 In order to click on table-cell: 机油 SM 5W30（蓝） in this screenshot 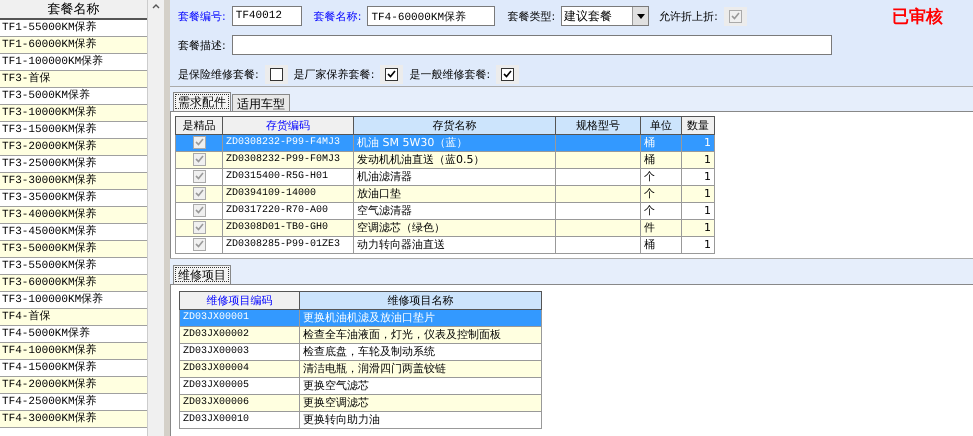, I will do `click(455, 143)`.